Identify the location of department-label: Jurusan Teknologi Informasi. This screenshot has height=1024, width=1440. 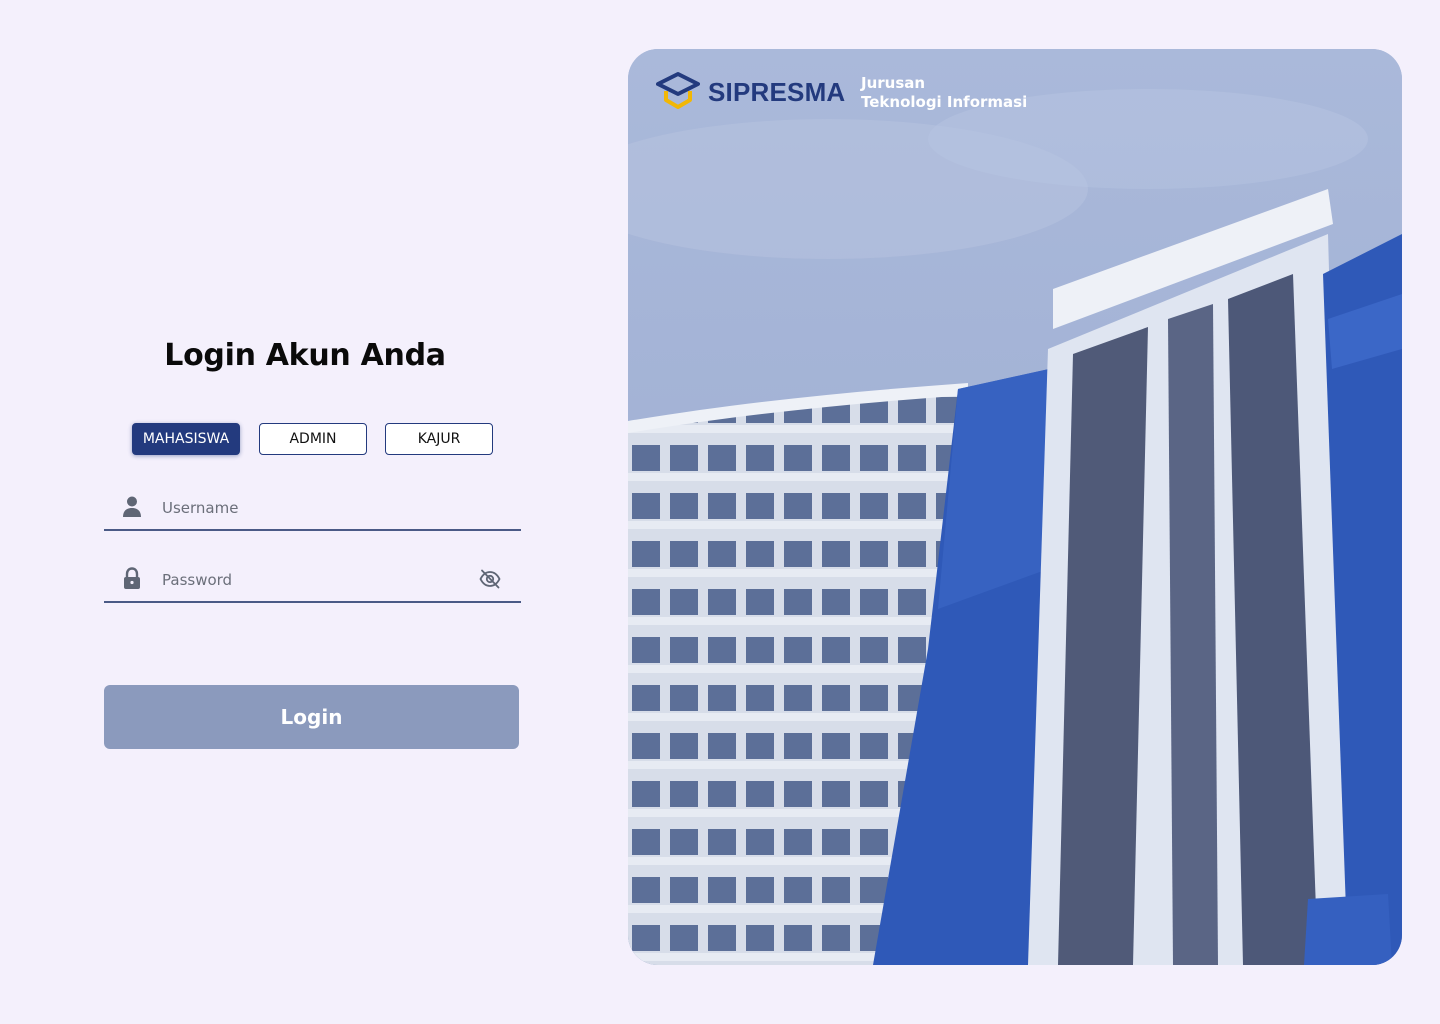
(944, 93).